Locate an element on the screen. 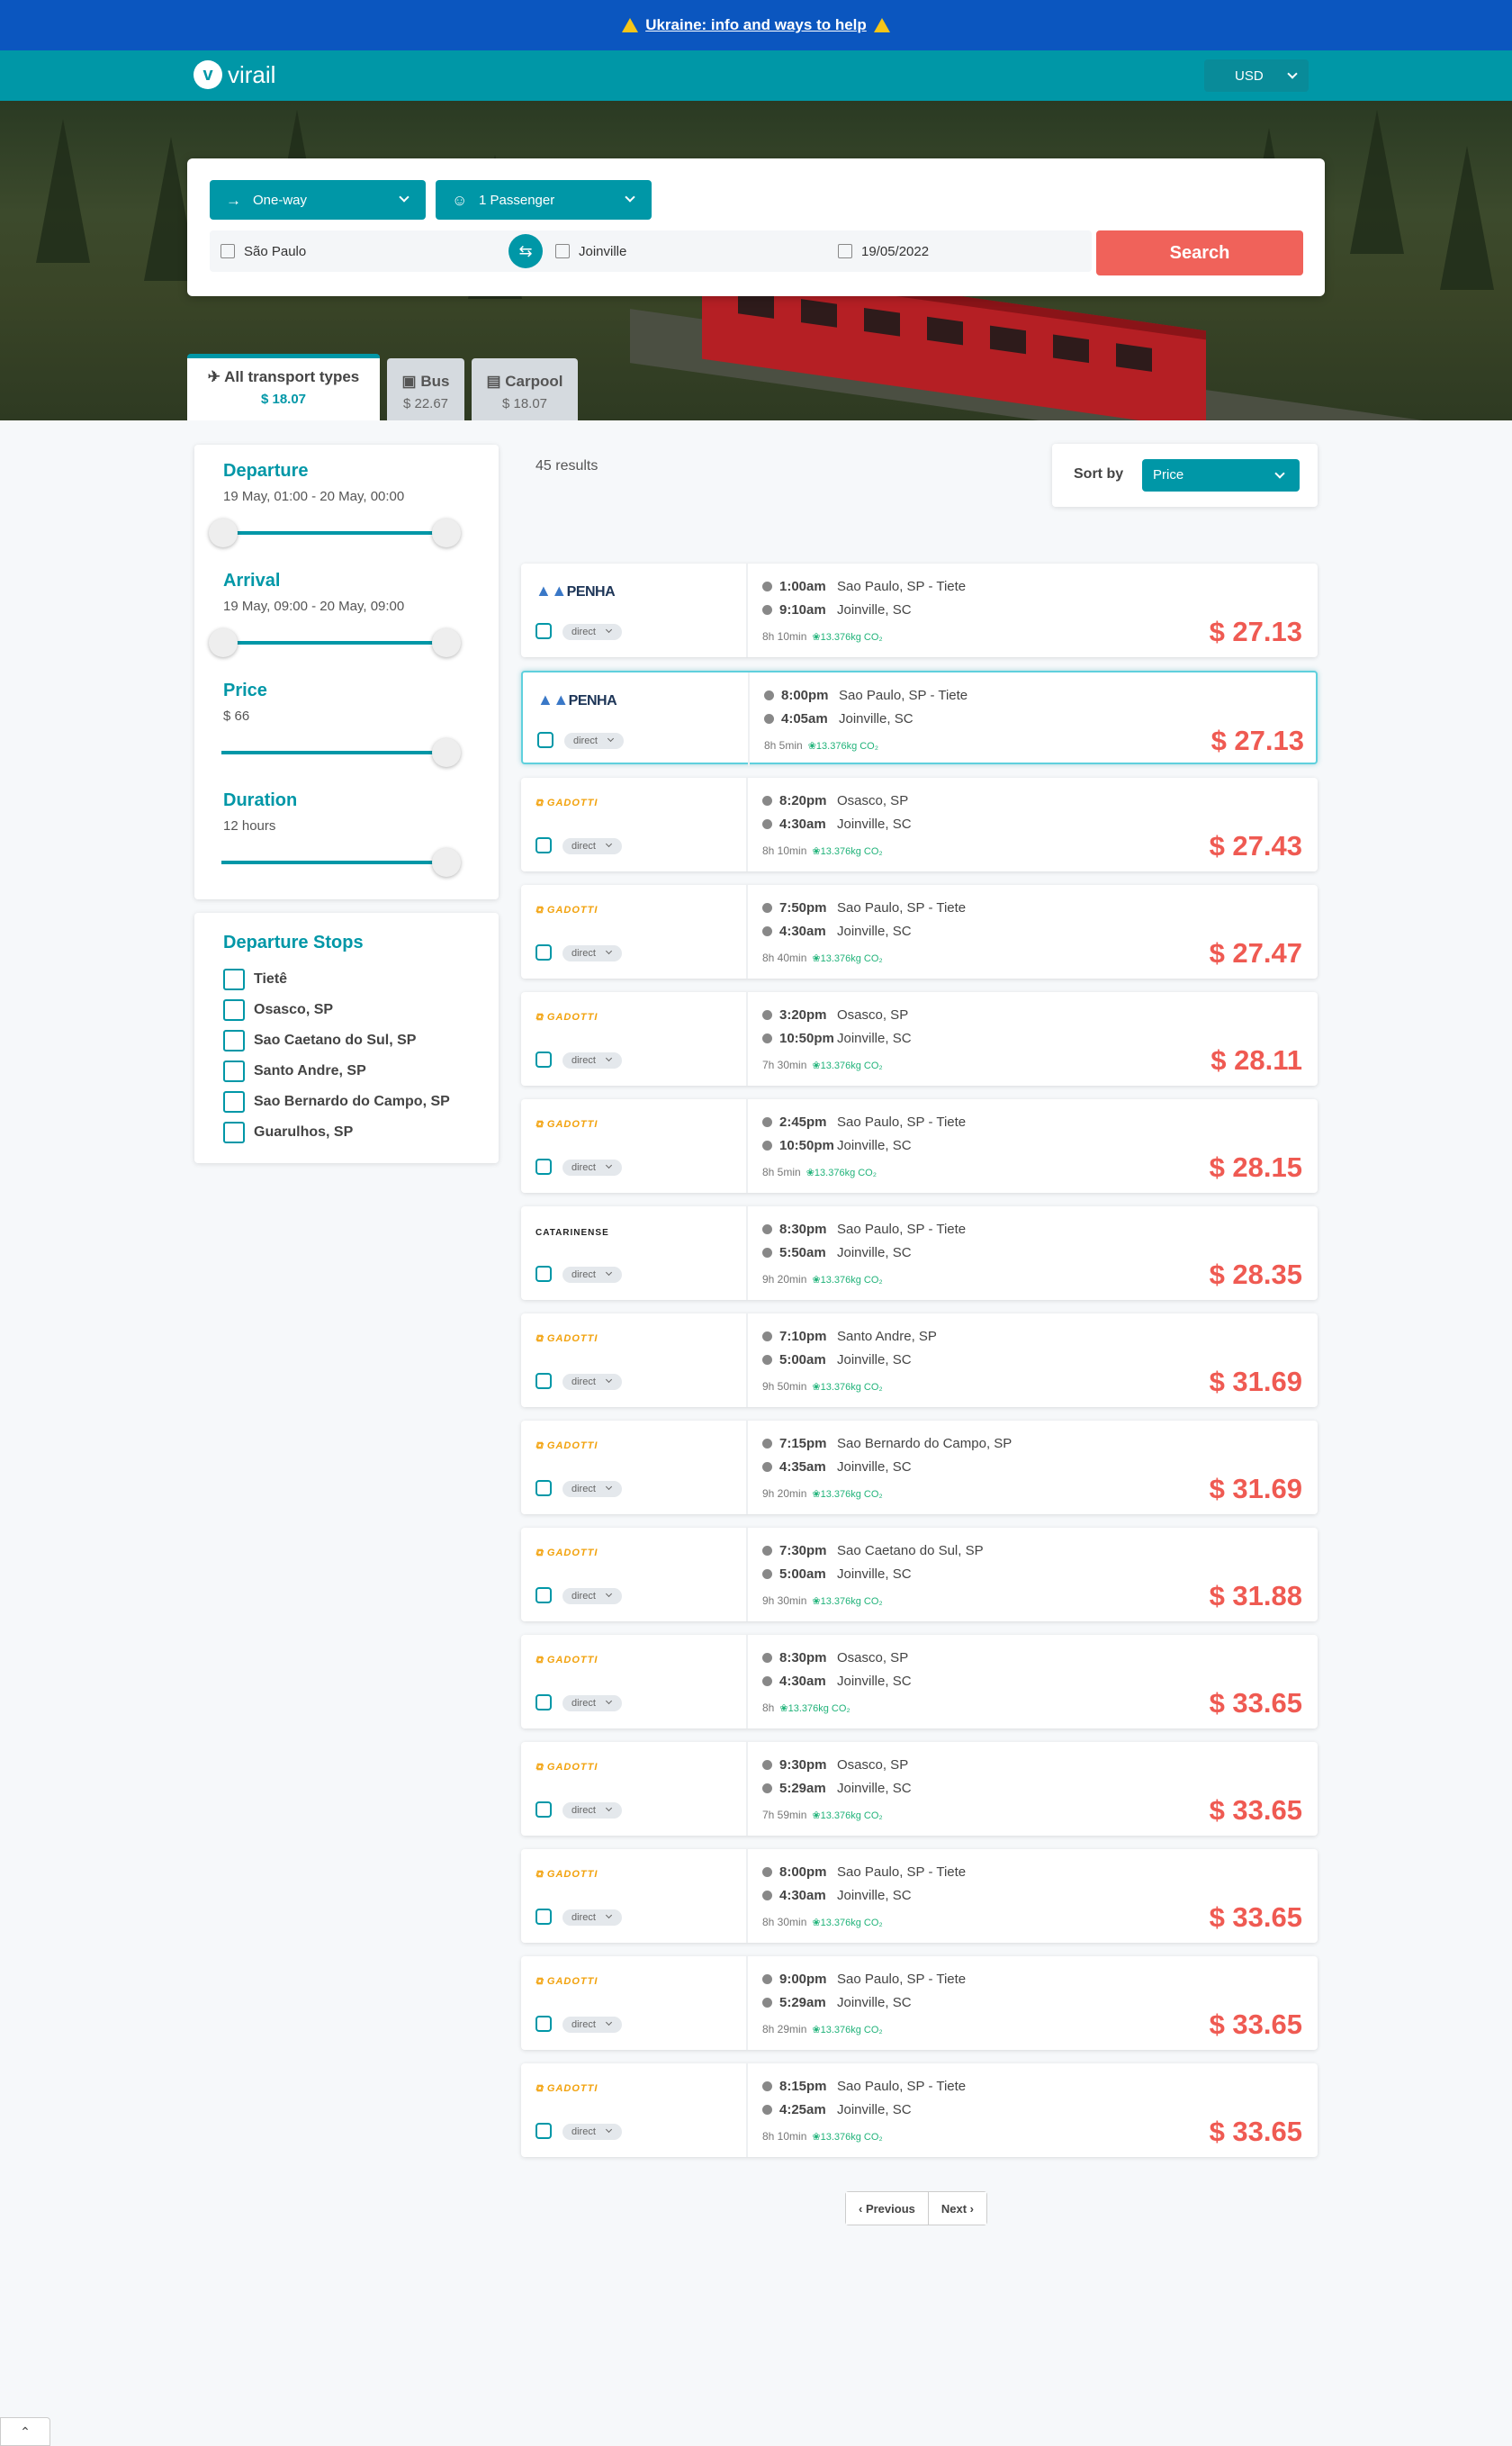  co2-badge: ❀13.376kg CO₂ is located at coordinates (848, 1923).